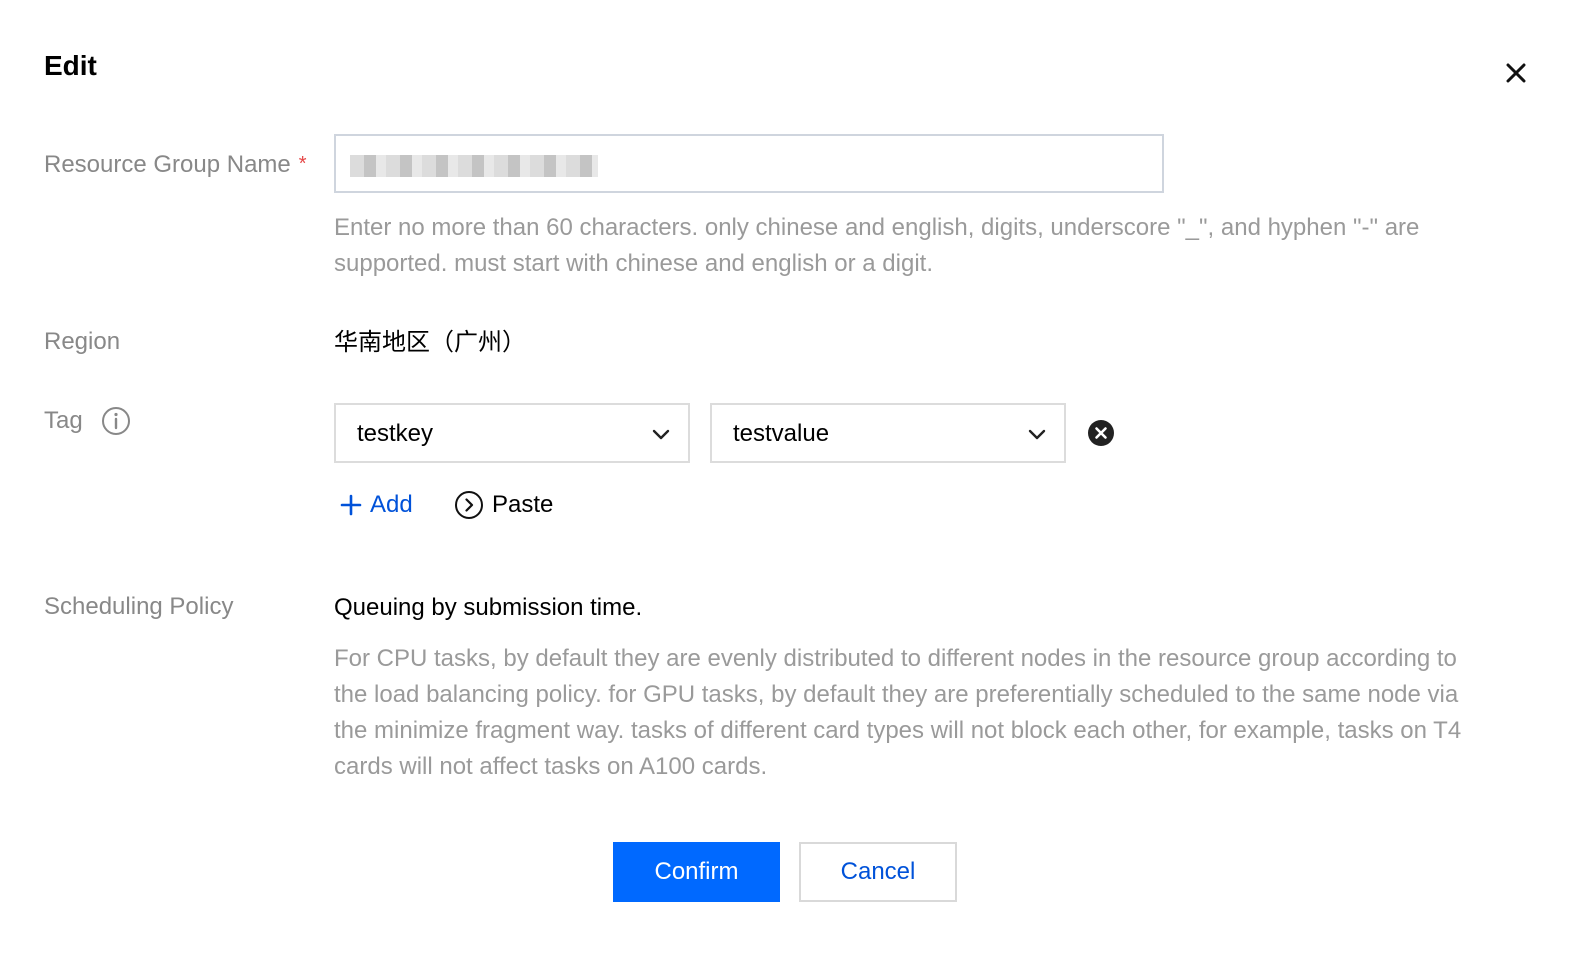 The width and height of the screenshot is (1586, 956). Describe the element at coordinates (749, 163) in the screenshot. I see `resource-group-name-input` at that location.